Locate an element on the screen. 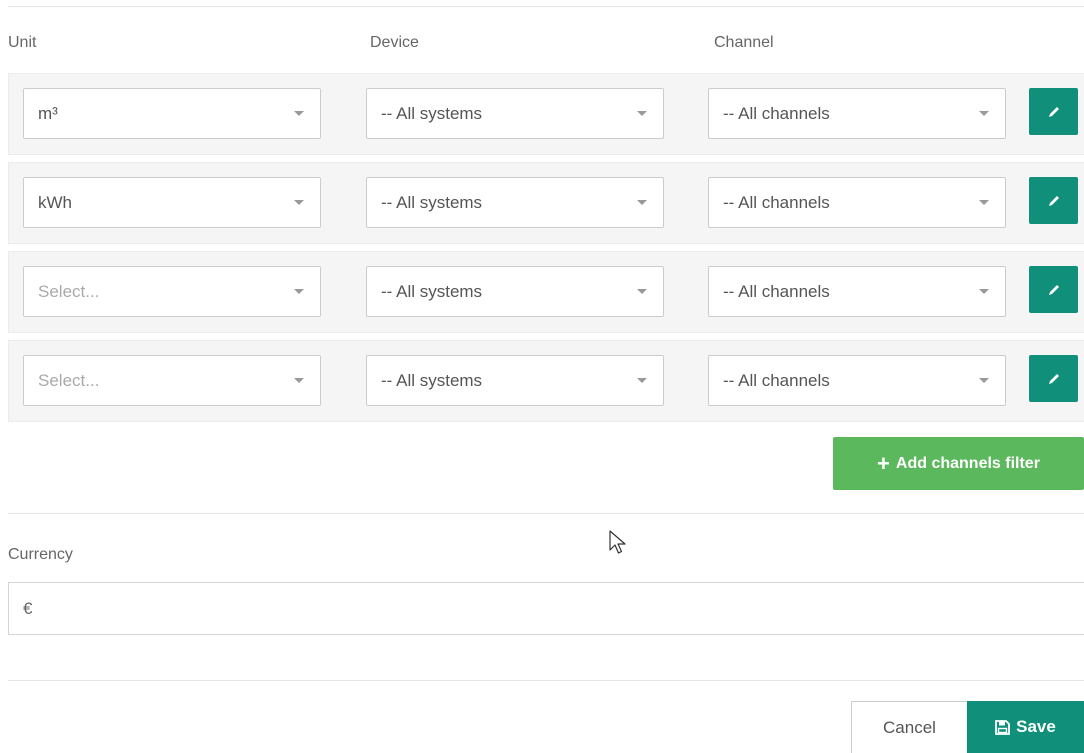  currency-label: Currency is located at coordinates (40, 554).